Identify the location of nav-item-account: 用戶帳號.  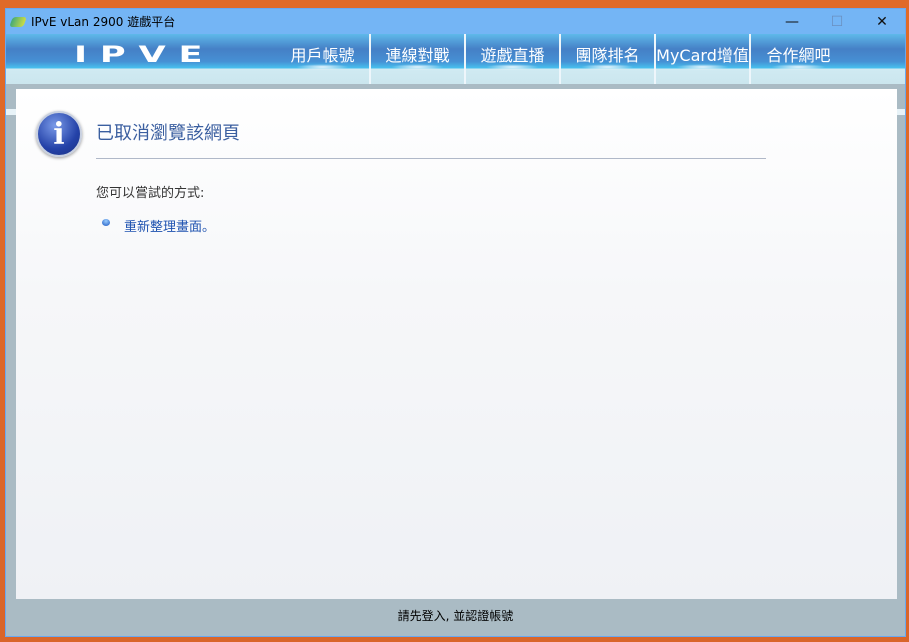
(323, 59).